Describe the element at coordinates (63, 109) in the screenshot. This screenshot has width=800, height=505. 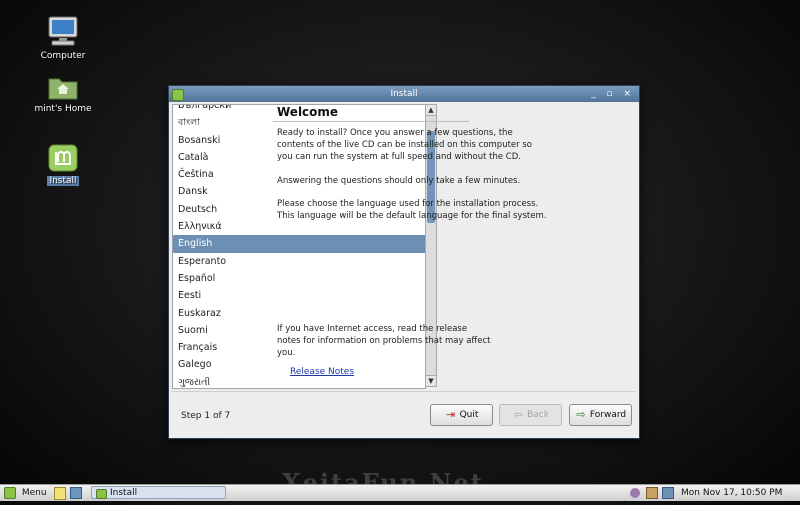
I see `desktop-icon-label: mint's Home` at that location.